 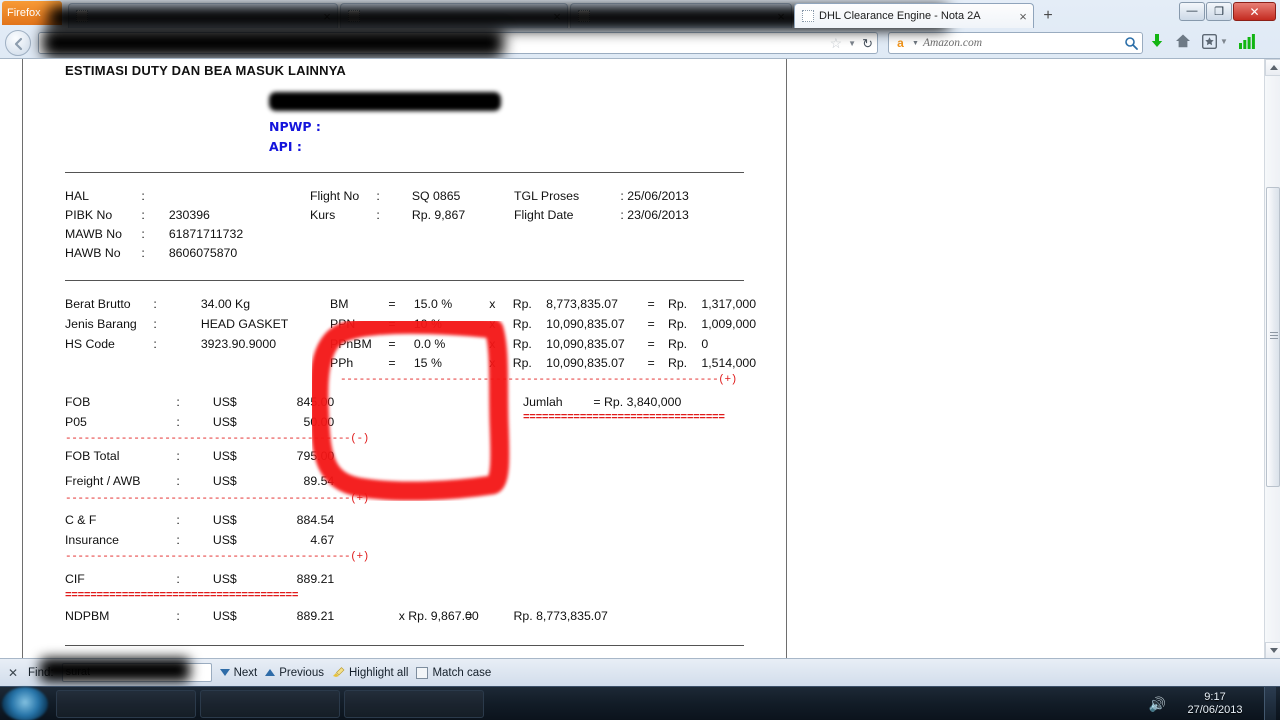 What do you see at coordinates (867, 44) in the screenshot?
I see `reload-icon: ↻` at bounding box center [867, 44].